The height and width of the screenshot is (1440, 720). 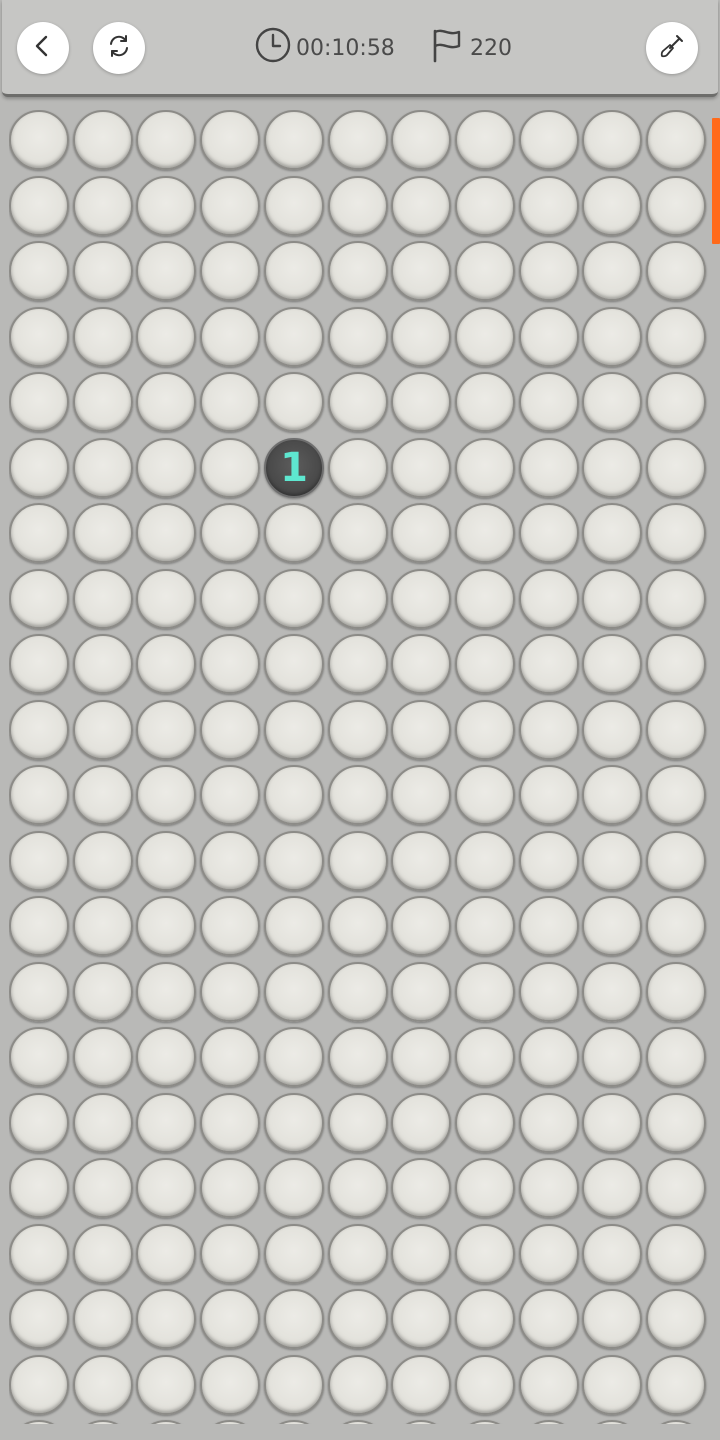 I want to click on back-button, so click(x=43, y=48).